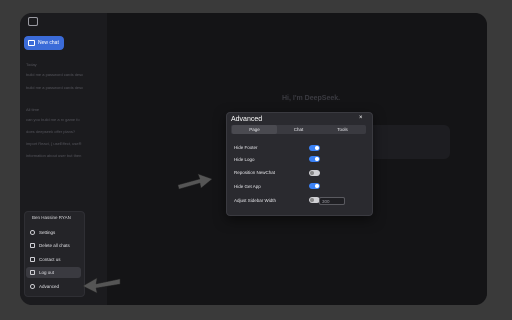  What do you see at coordinates (255, 172) in the screenshot?
I see `setting-label-reposition-newchat: Reposition NewChat` at bounding box center [255, 172].